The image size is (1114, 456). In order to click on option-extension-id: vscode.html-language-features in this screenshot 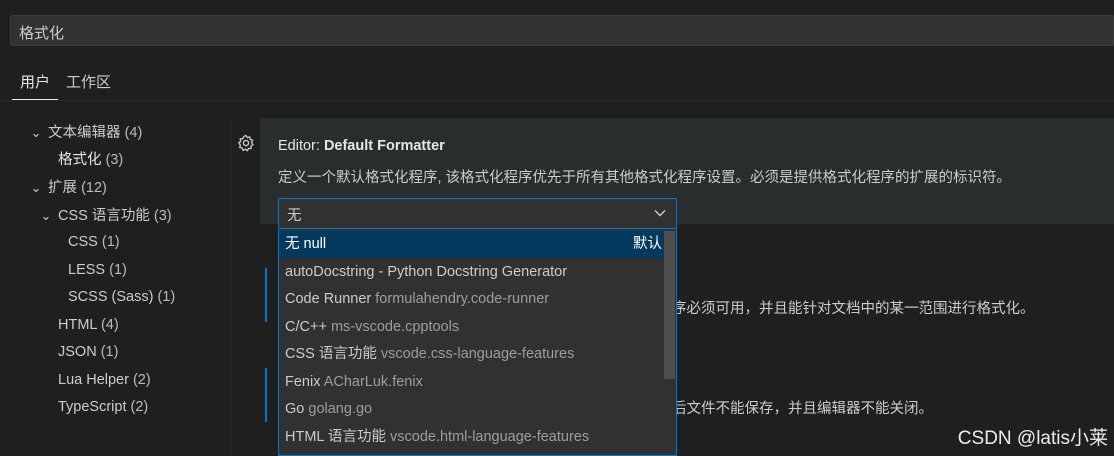, I will do `click(490, 437)`.